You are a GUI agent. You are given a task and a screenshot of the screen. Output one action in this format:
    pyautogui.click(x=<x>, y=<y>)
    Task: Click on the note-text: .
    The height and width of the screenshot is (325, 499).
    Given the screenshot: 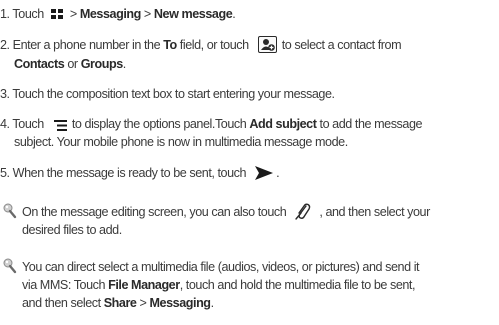 What is the action you would take?
    pyautogui.click(x=212, y=303)
    